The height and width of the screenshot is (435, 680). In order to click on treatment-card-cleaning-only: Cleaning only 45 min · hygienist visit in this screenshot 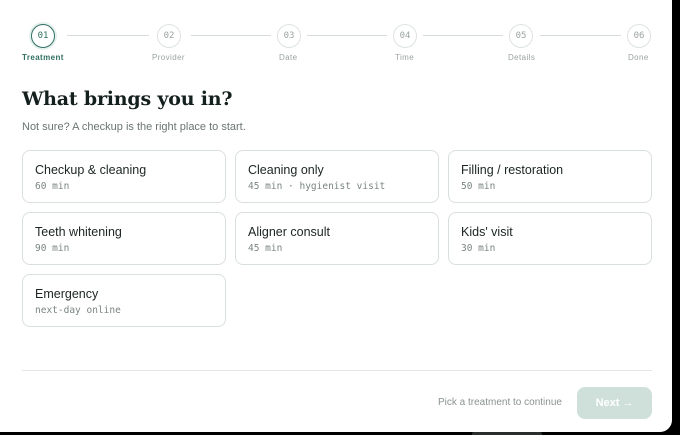, I will do `click(337, 176)`.